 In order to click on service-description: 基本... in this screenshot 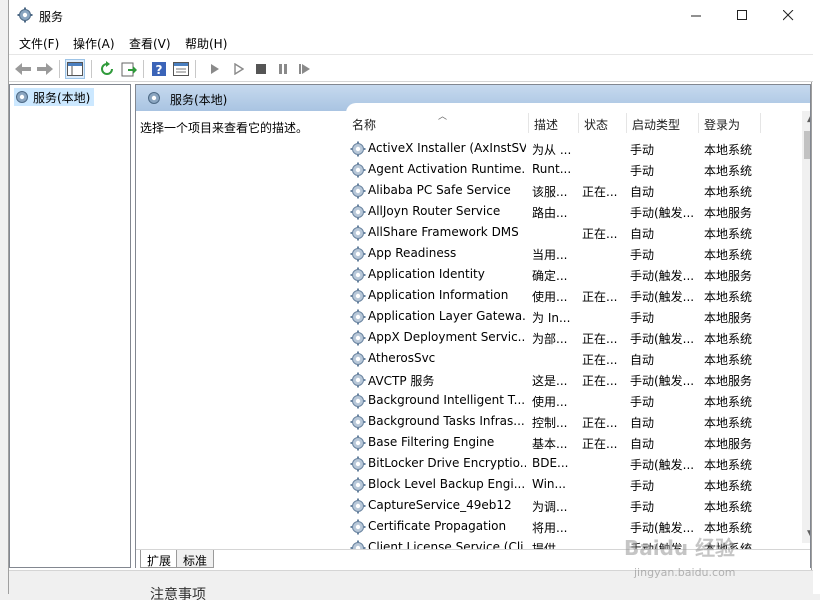, I will do `click(550, 444)`.